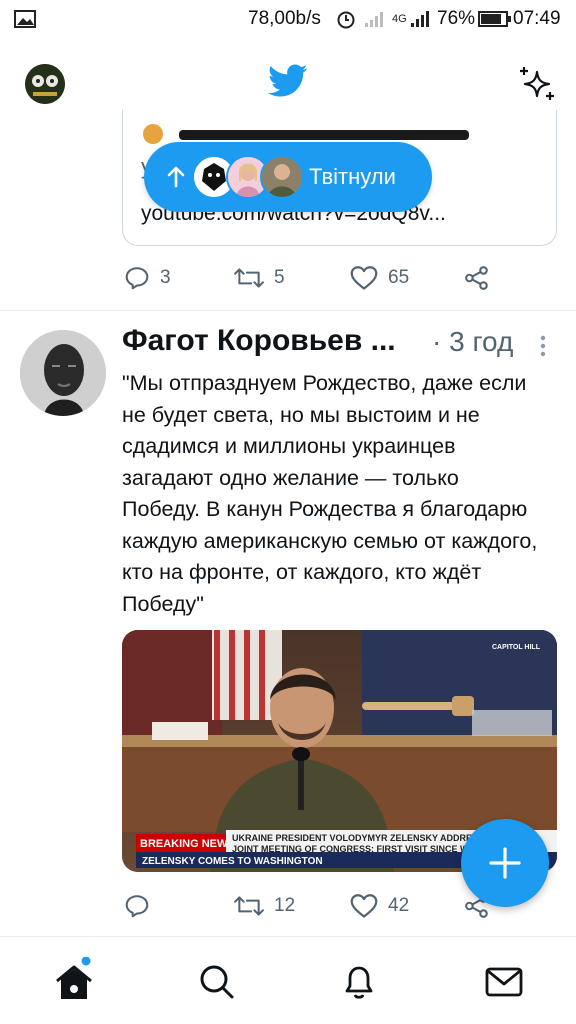 This screenshot has width=576, height=1024. I want to click on nav-home, so click(75, 981).